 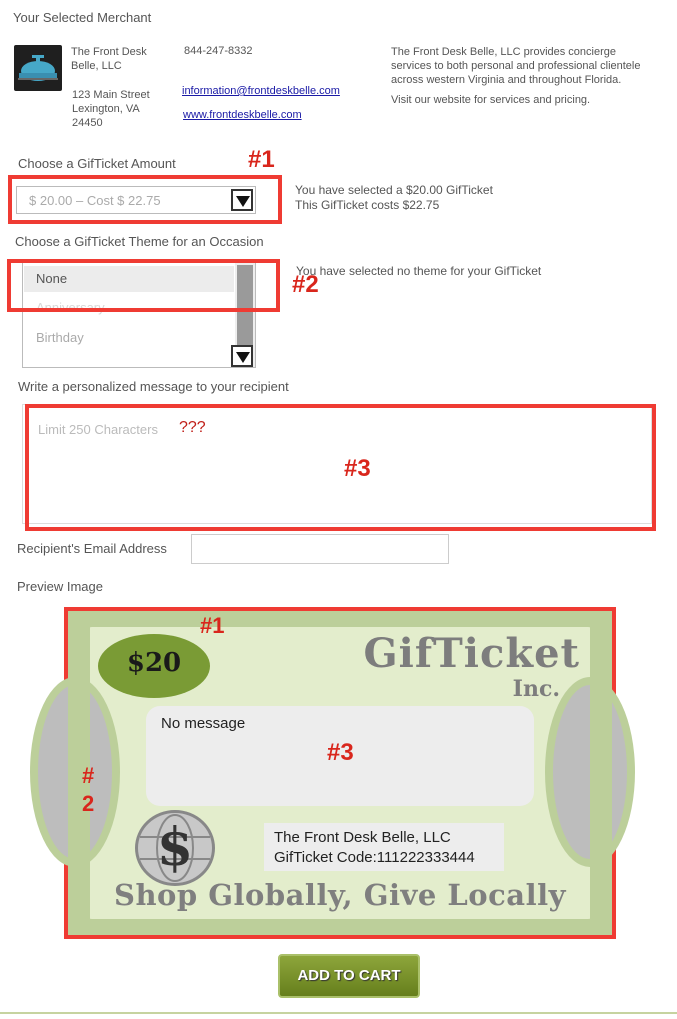 I want to click on amount-select-value: $ 20.00 – Cost $ 22.75, so click(x=95, y=200).